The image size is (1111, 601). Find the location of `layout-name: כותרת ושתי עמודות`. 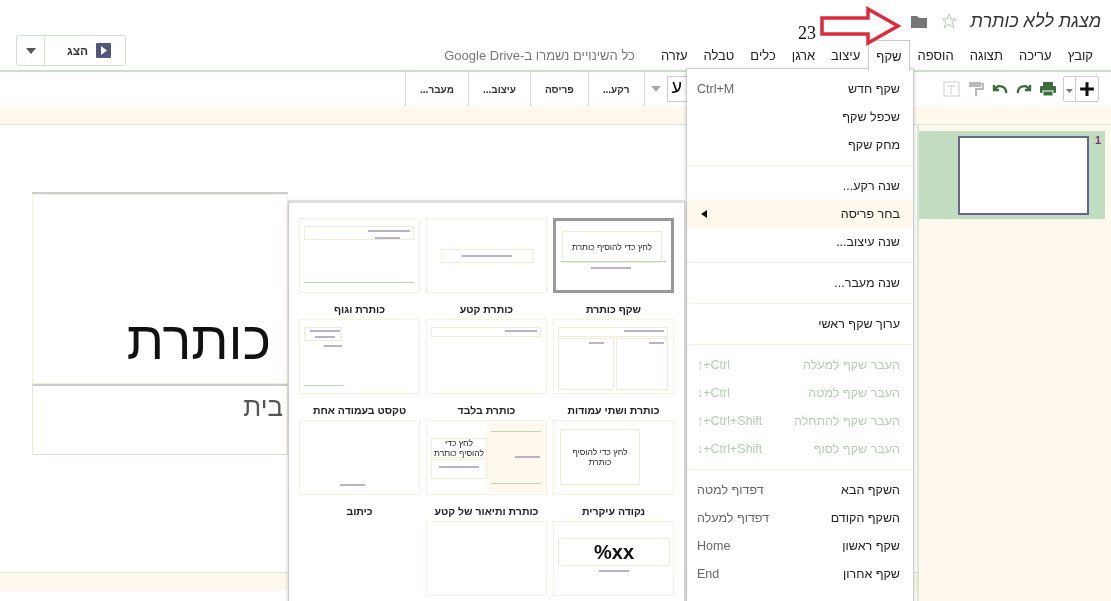

layout-name: כותרת ושתי עמודות is located at coordinates (613, 410).